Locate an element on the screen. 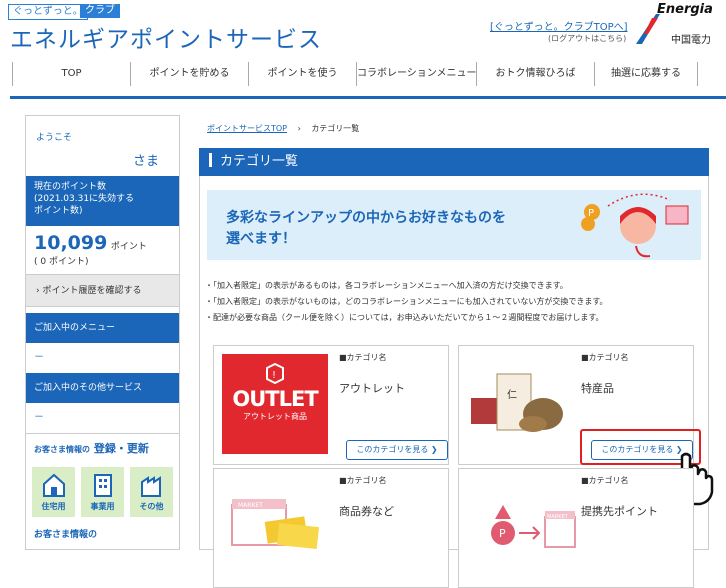 The image size is (726, 588). outlet-logo: ! OUTLET アウトレット商品 is located at coordinates (275, 404).